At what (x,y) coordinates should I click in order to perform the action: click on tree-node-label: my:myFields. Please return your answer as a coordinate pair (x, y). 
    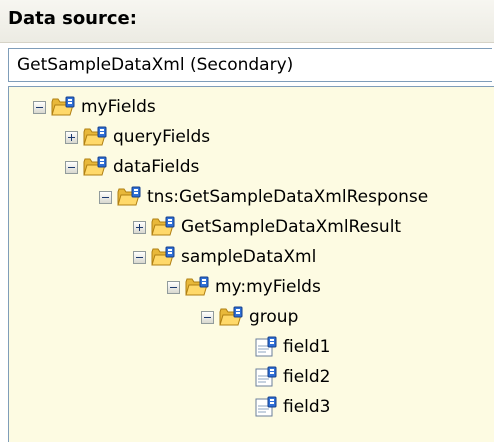
    Looking at the image, I should click on (268, 287).